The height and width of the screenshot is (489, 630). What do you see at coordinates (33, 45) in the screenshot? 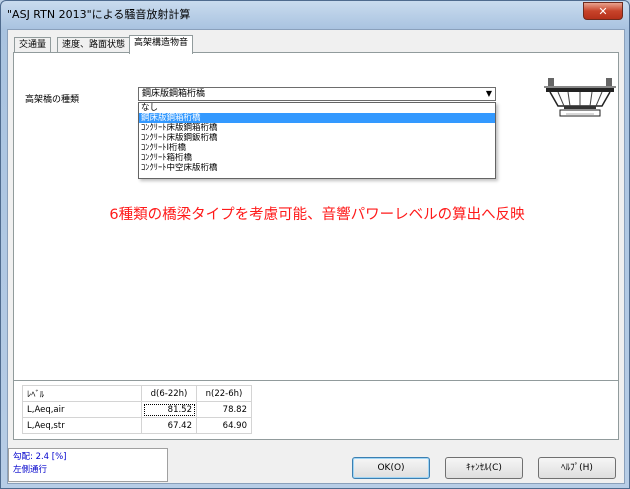
I see `tab-traffic-volume: 交通量` at bounding box center [33, 45].